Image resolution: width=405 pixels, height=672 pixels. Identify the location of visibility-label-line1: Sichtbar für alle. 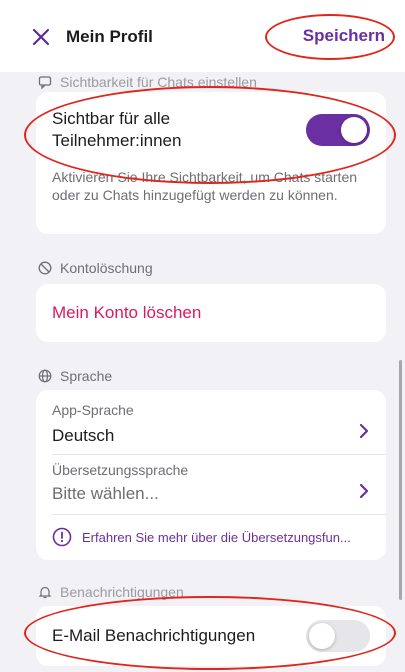
(111, 118).